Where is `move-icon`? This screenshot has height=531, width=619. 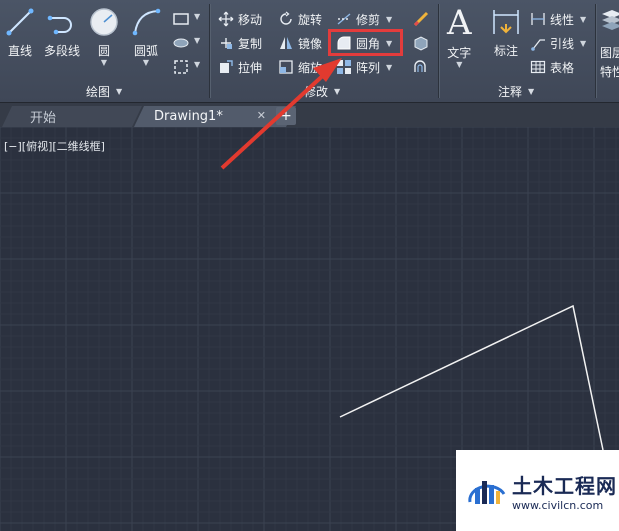
move-icon is located at coordinates (226, 19).